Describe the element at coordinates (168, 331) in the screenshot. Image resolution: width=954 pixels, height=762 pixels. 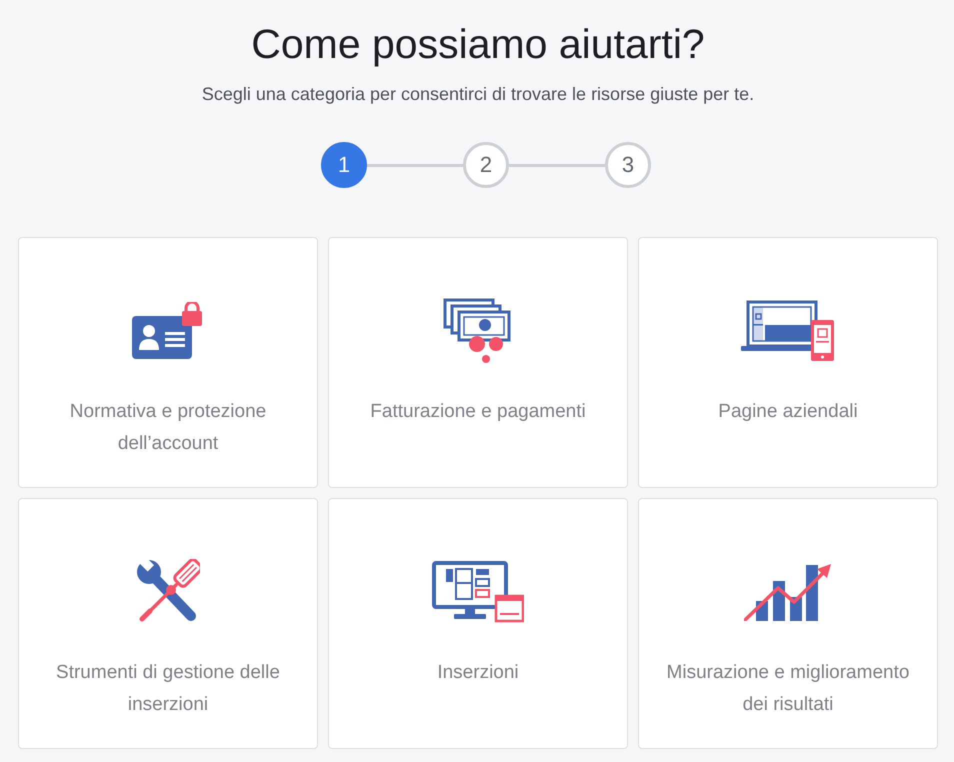
I see `id-card-lock-icon` at that location.